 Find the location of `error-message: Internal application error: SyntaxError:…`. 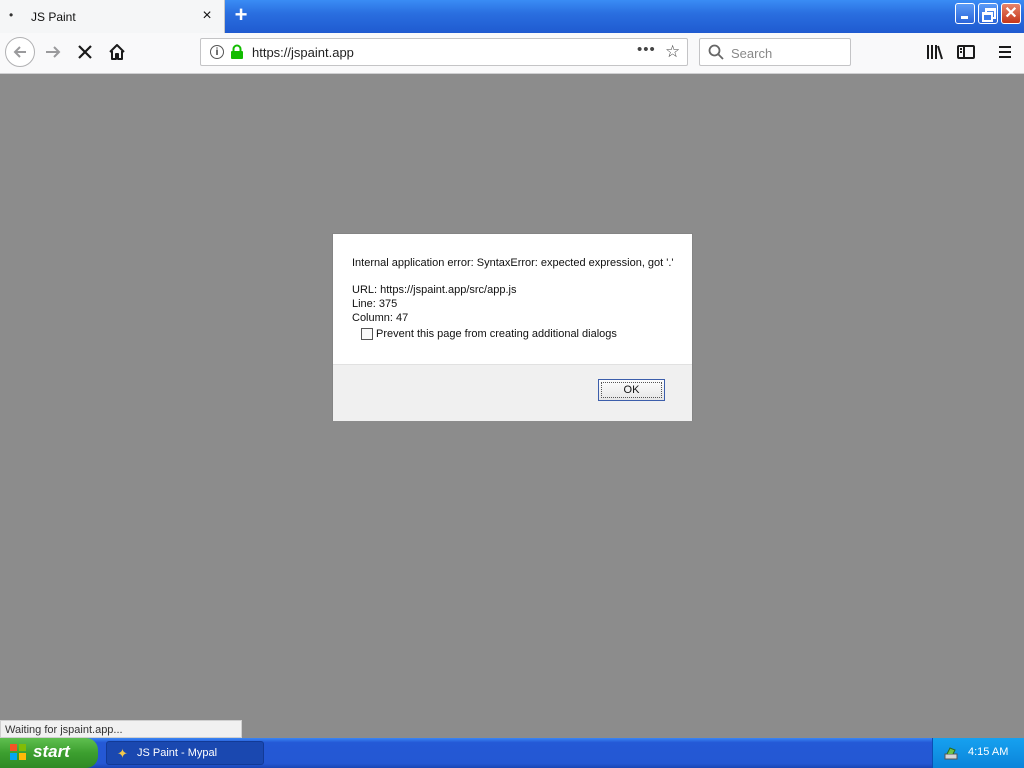

error-message: Internal application error: SyntaxError:… is located at coordinates (513, 263).